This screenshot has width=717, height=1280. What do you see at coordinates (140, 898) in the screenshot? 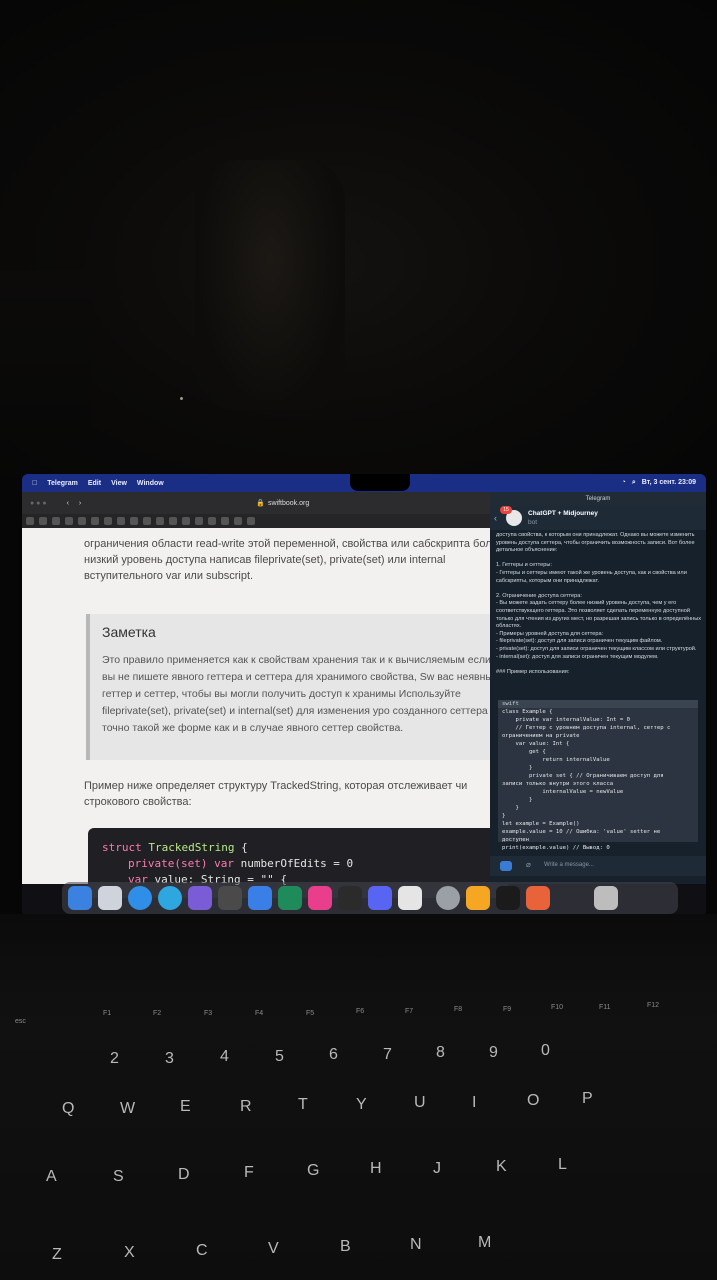
I see `safari-icon` at bounding box center [140, 898].